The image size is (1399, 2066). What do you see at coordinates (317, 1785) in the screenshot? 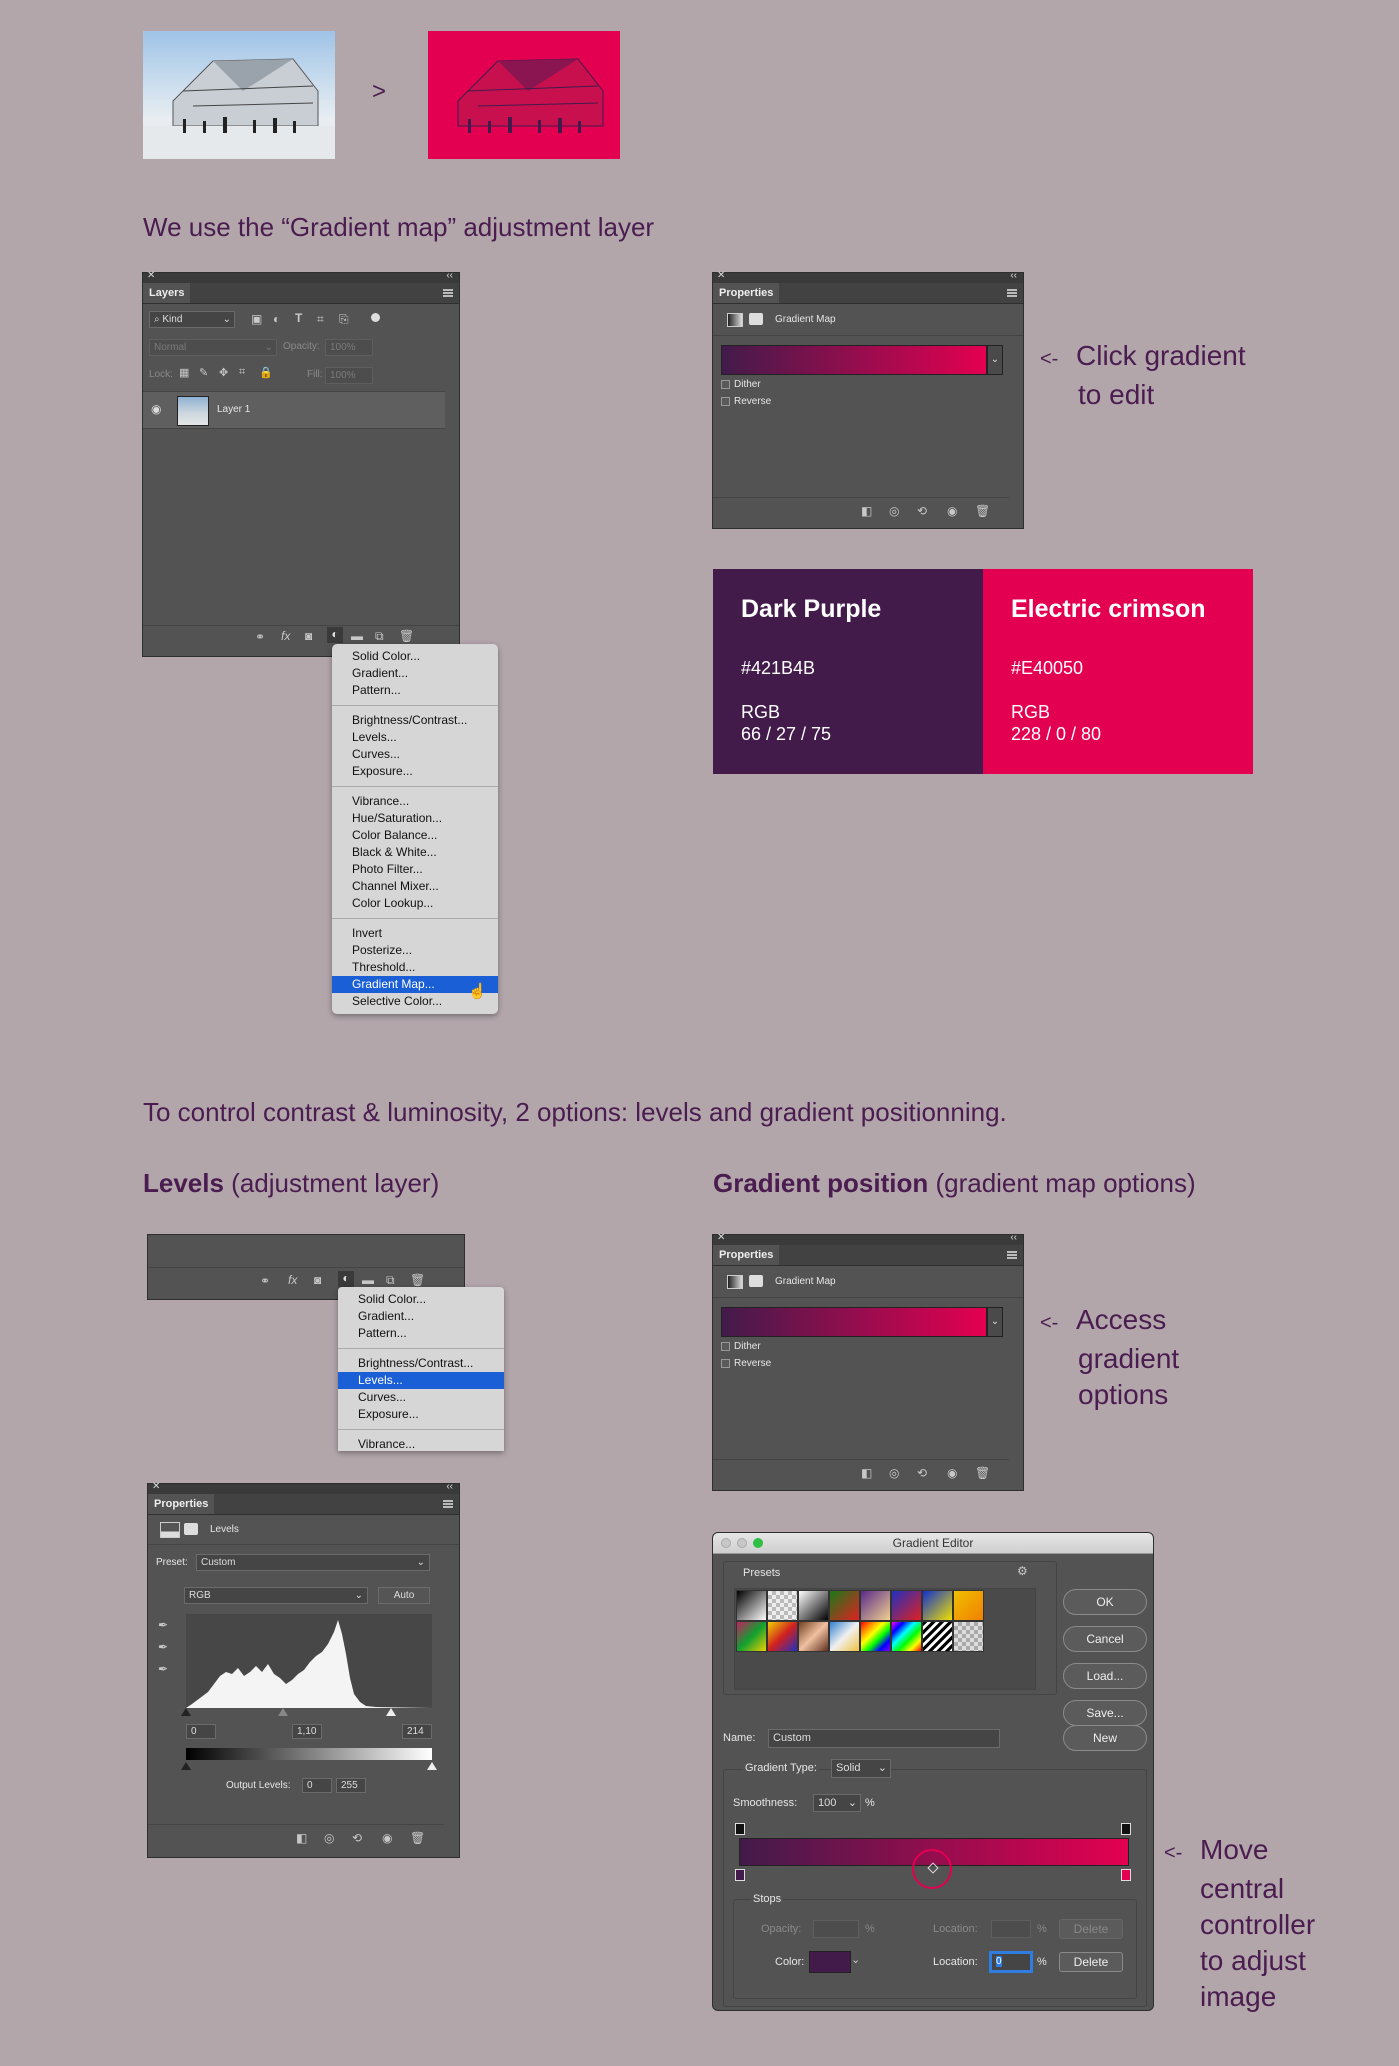
I see `output-black-field: 0` at bounding box center [317, 1785].